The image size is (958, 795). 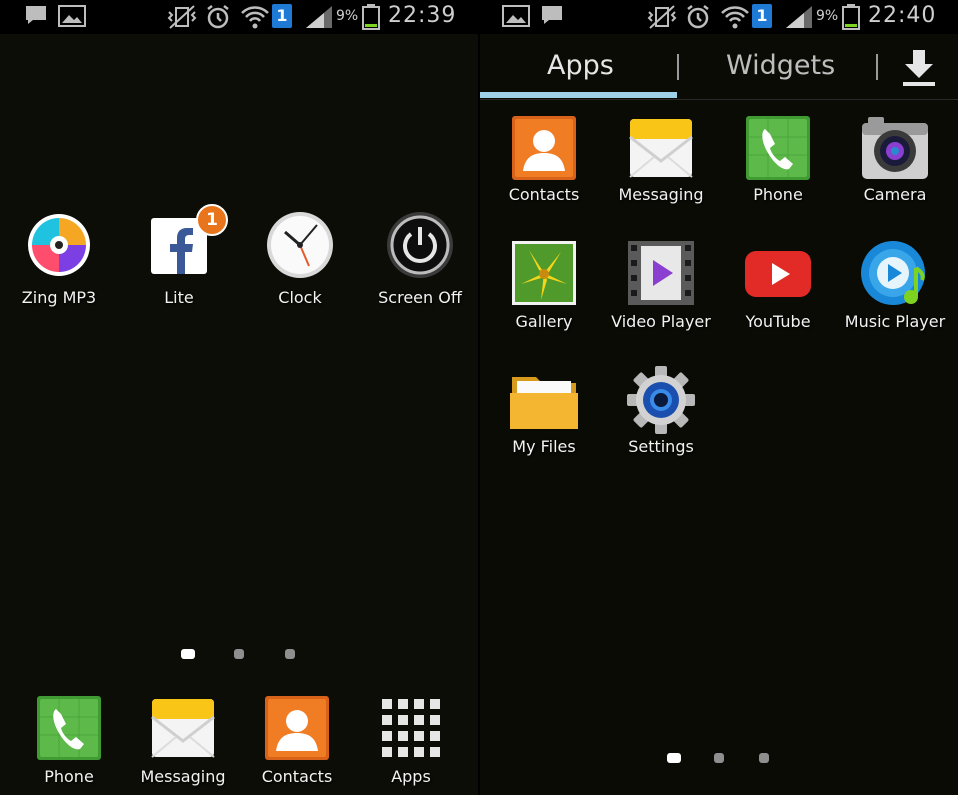 I want to click on app-label: Apps, so click(x=411, y=776).